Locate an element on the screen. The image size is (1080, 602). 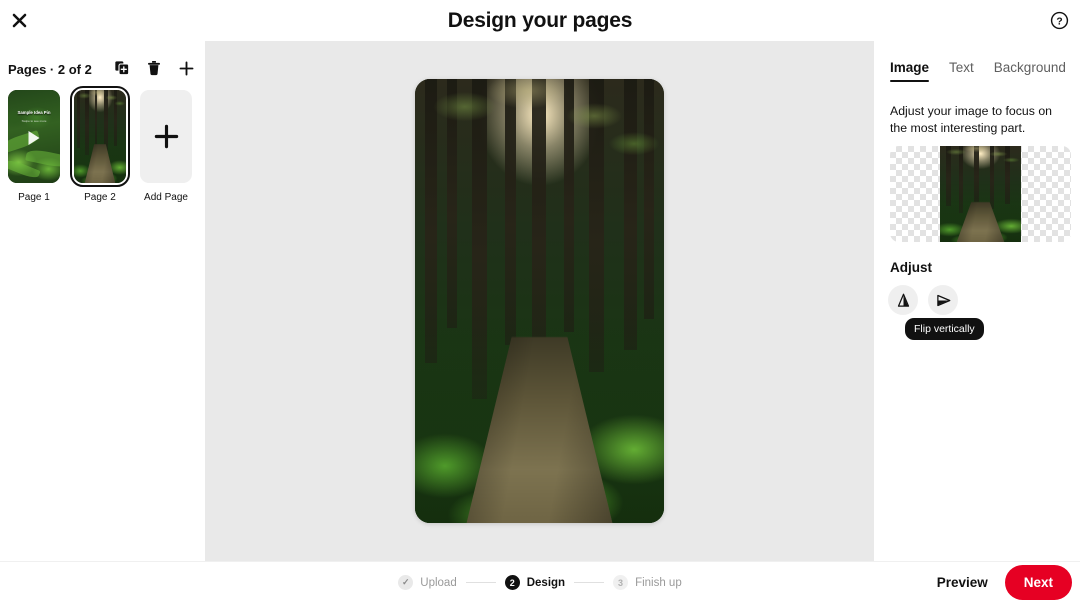
delete-page-button is located at coordinates (154, 68).